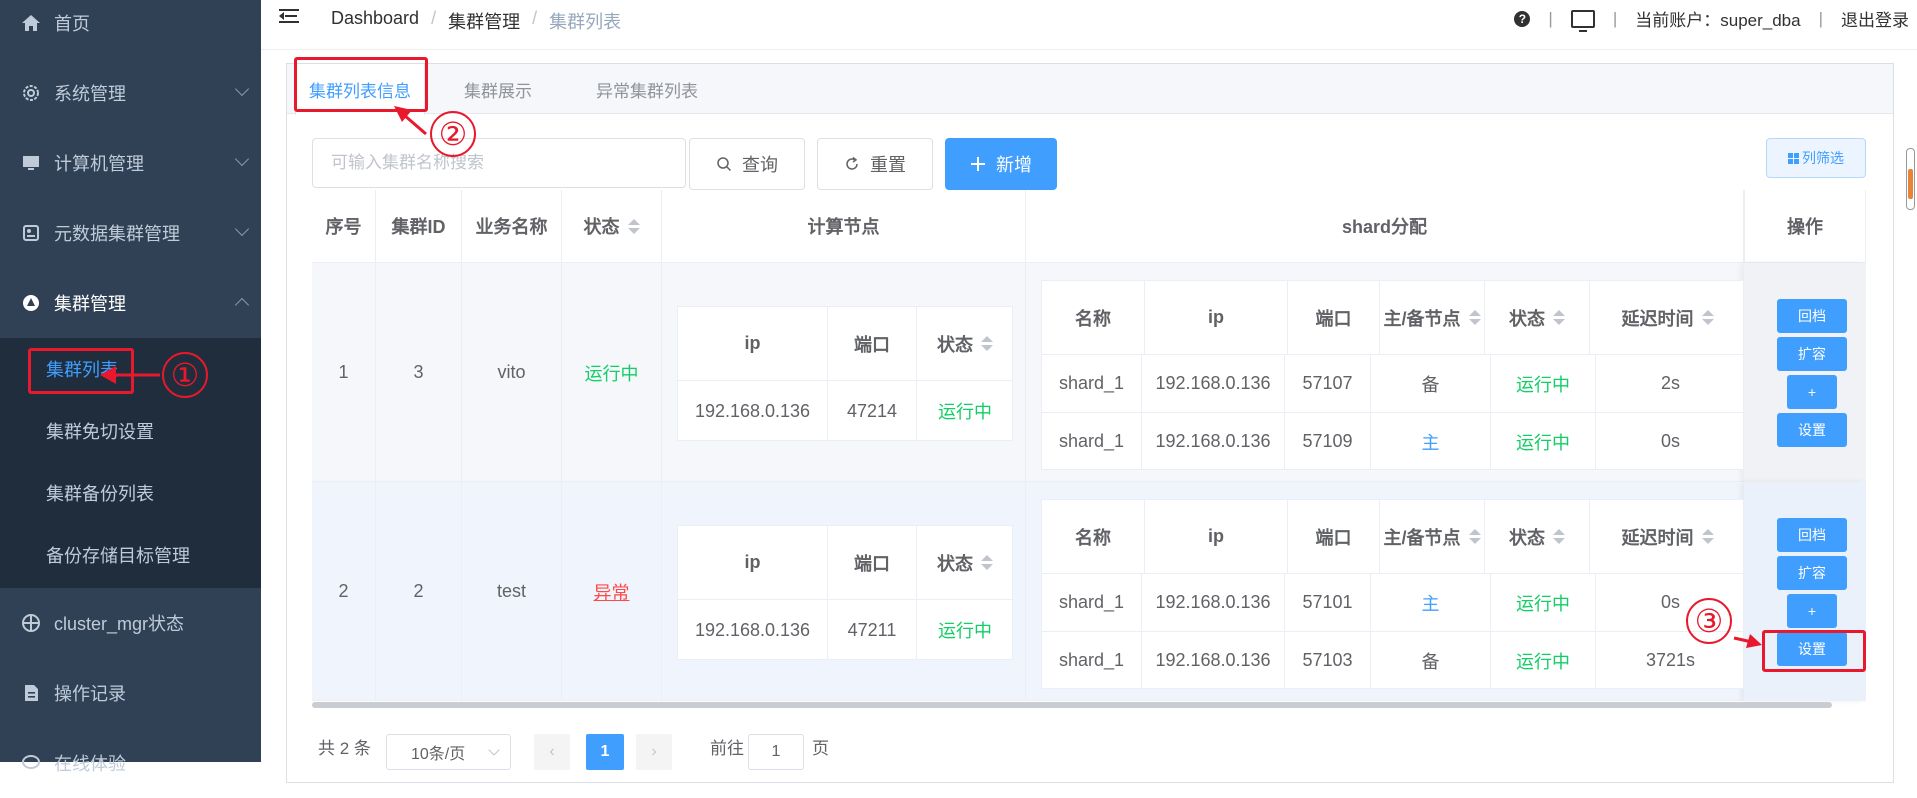 The height and width of the screenshot is (798, 1917). What do you see at coordinates (419, 591) in the screenshot?
I see `cell-id: 2` at bounding box center [419, 591].